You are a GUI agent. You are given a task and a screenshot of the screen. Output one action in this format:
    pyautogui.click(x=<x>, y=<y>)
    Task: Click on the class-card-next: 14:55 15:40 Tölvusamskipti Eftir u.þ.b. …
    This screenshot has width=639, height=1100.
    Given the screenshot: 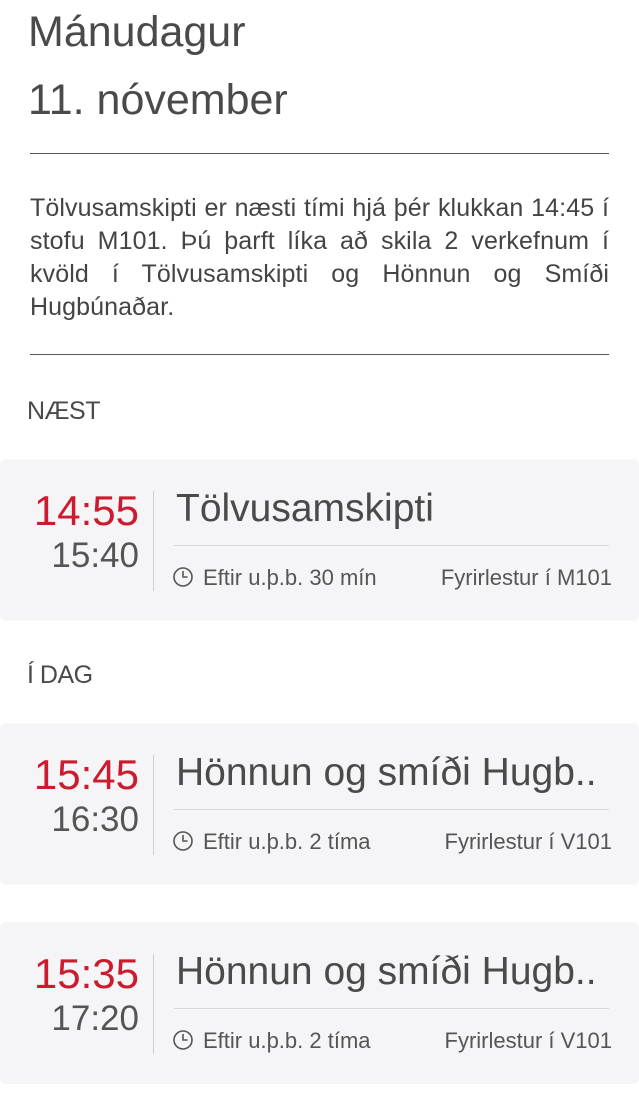 What is the action you would take?
    pyautogui.click(x=319, y=540)
    